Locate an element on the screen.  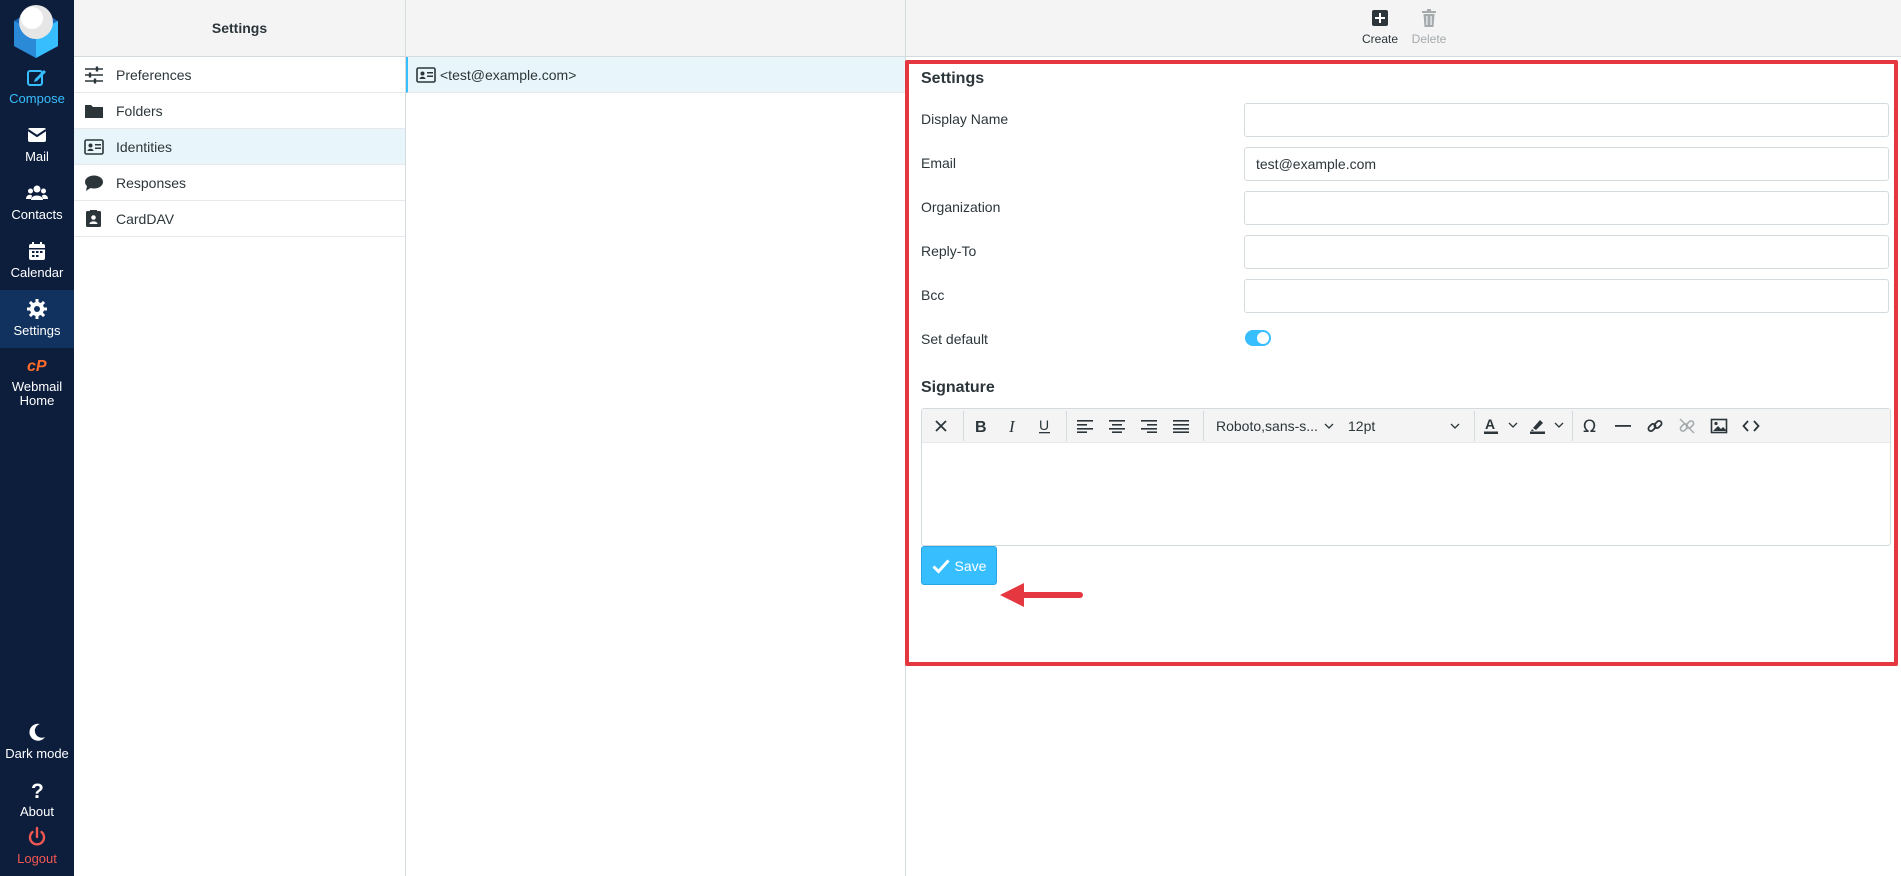
identity-row-label: <test@example.com> is located at coordinates (508, 74).